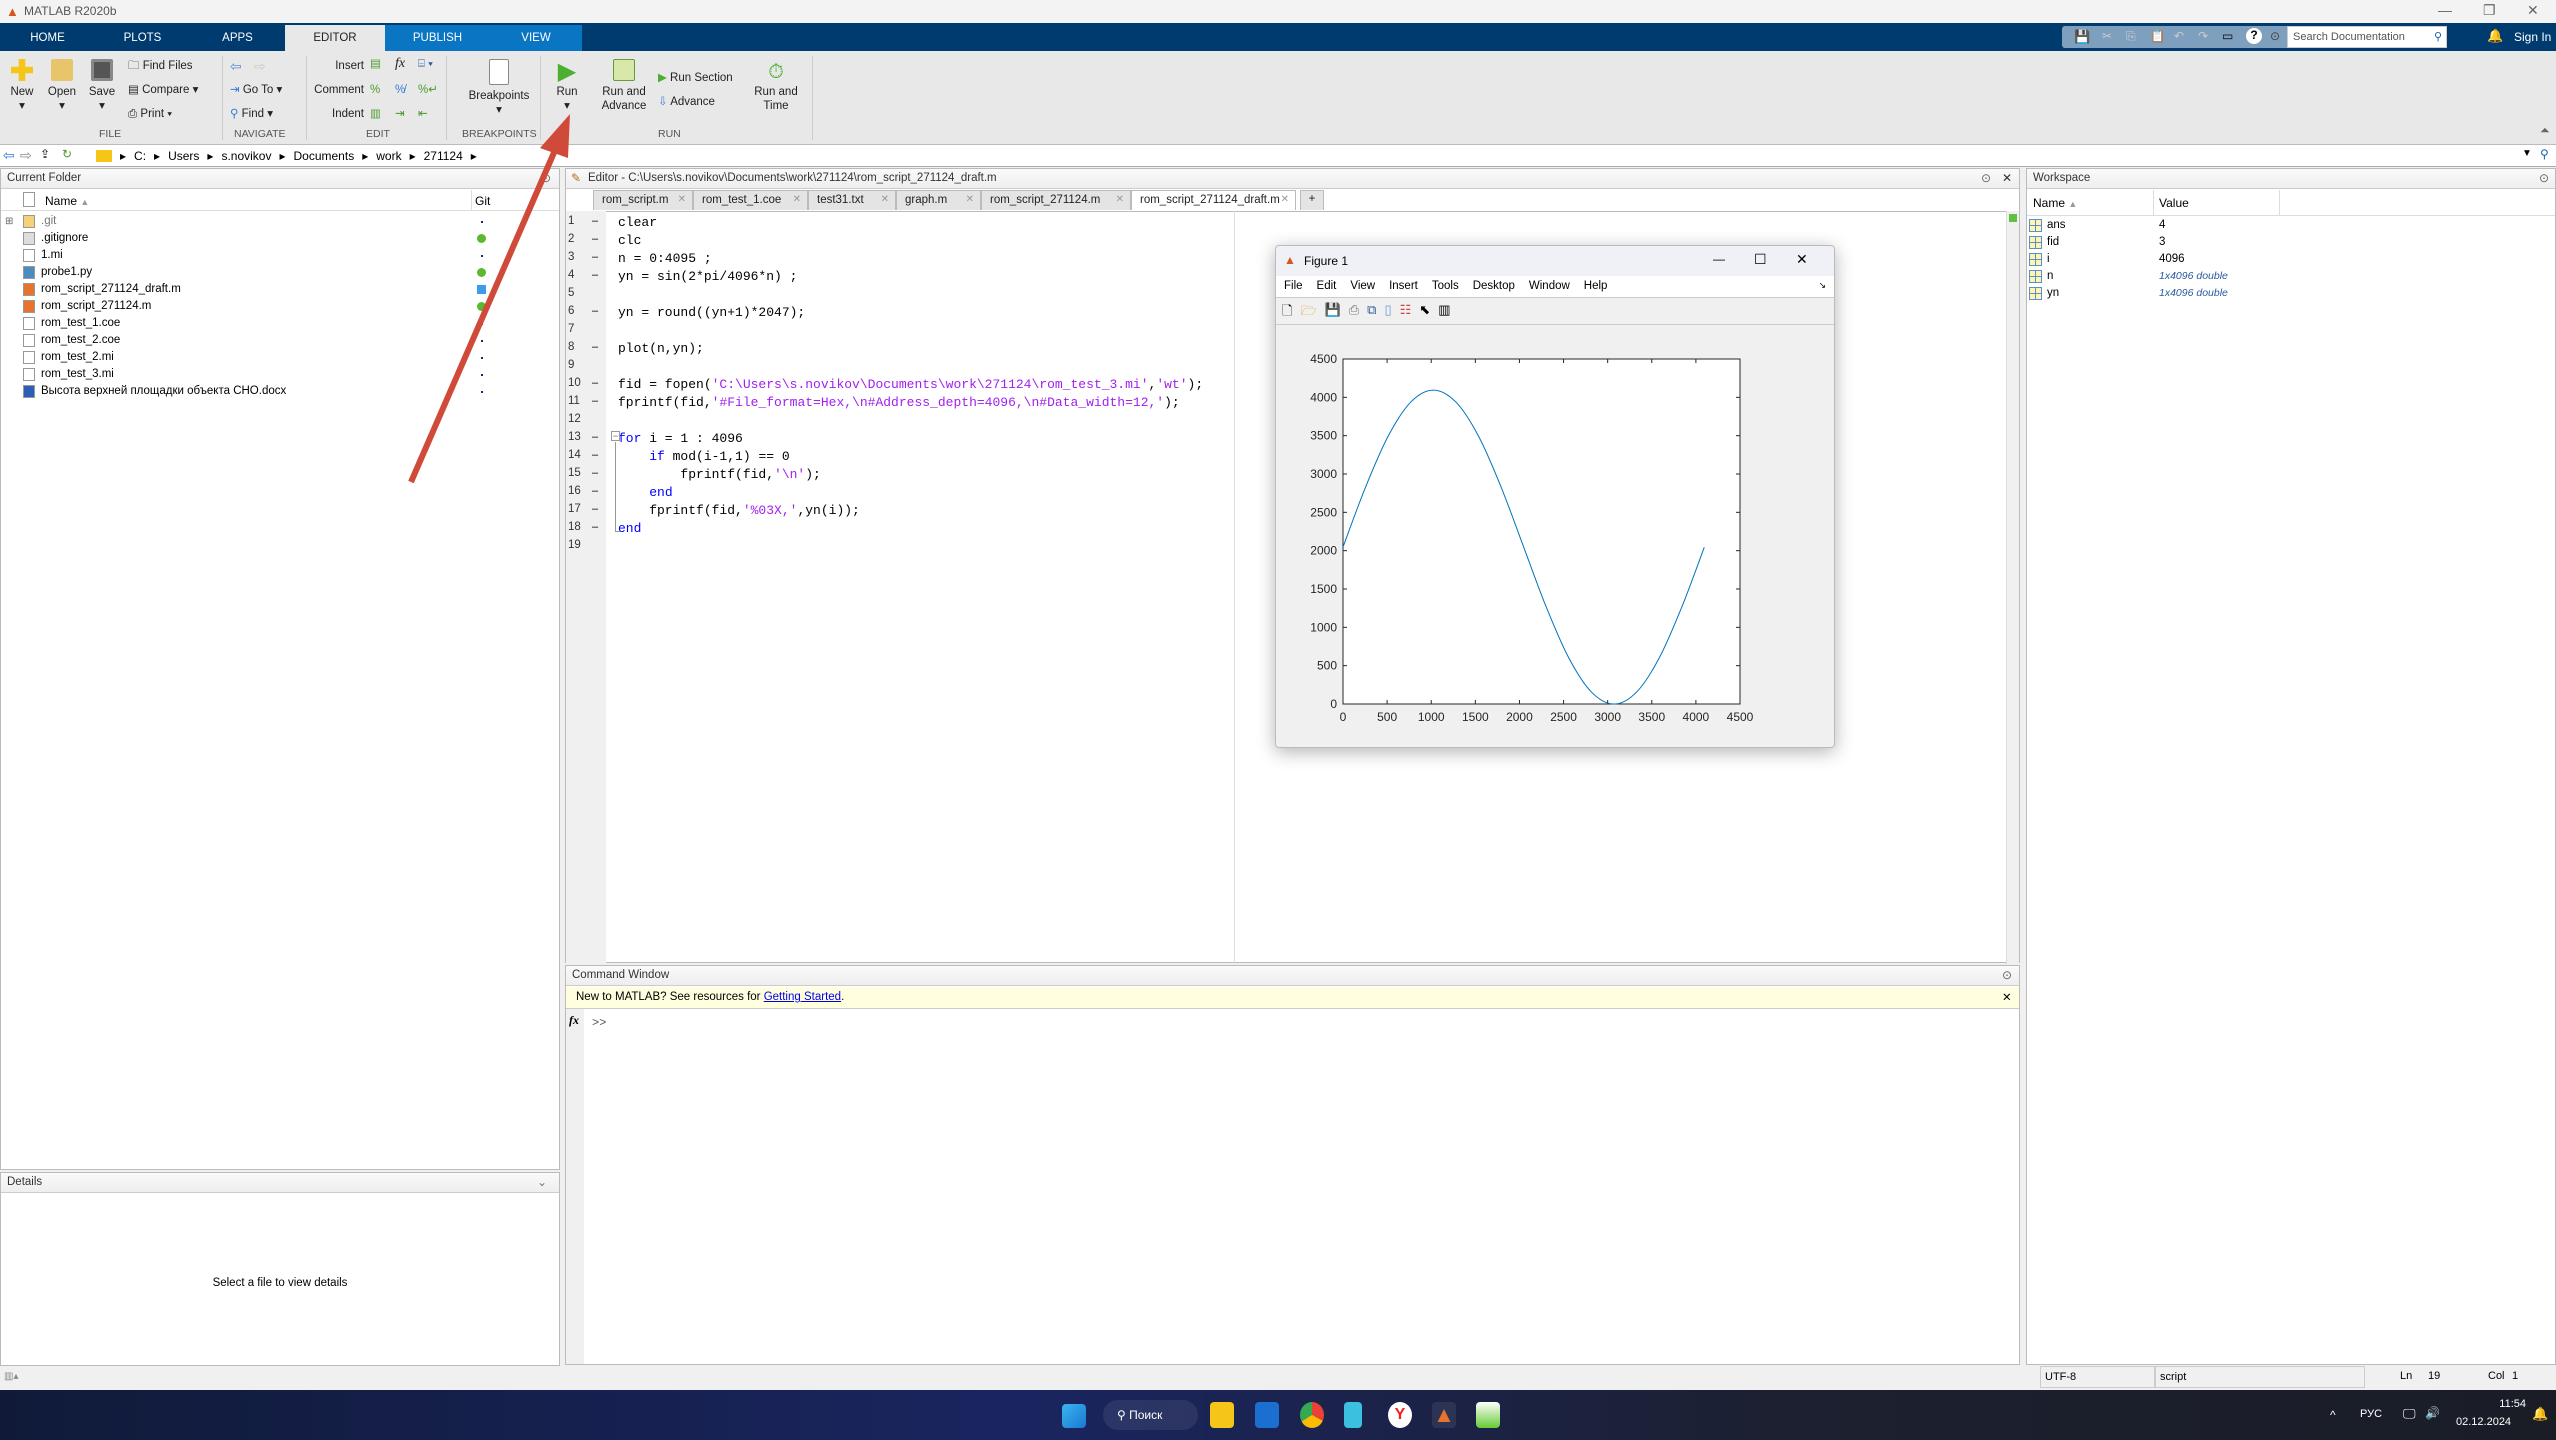 Image resolution: width=2556 pixels, height=1440 pixels. Describe the element at coordinates (2291, 259) in the screenshot. I see `workspace-variable-row: i 4096` at that location.